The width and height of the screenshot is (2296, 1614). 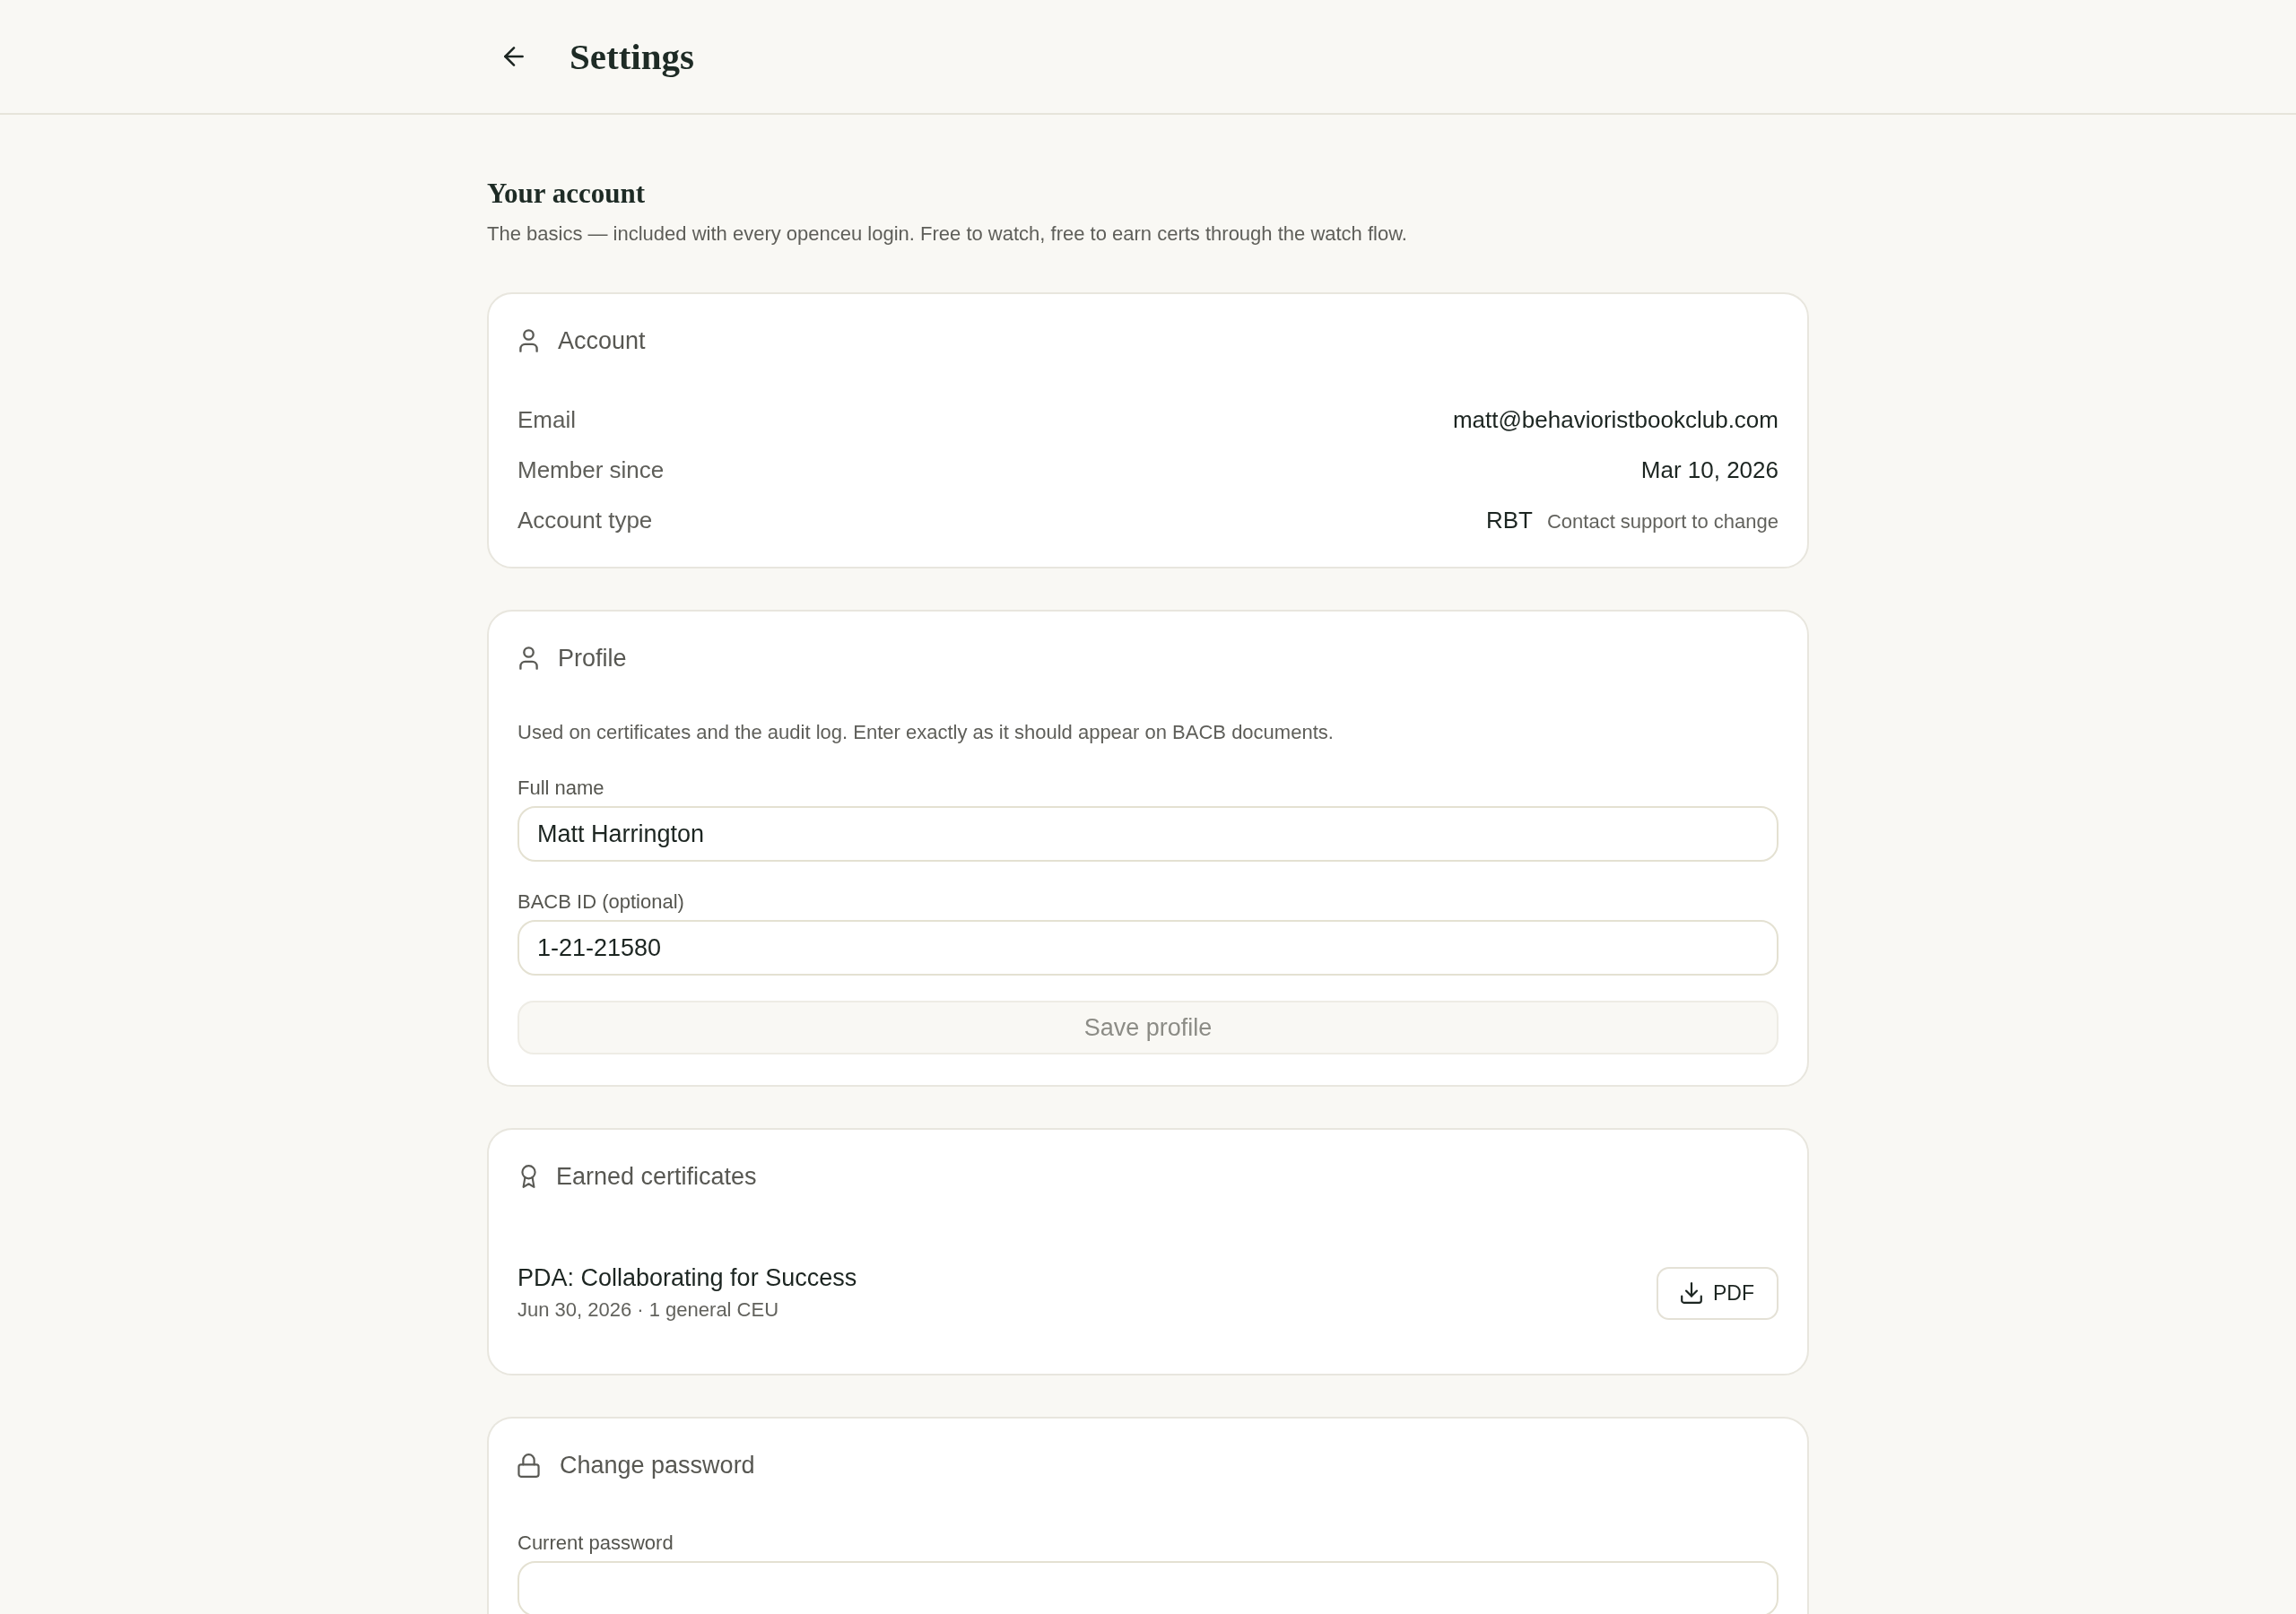 I want to click on field-value: Mar 10, 2026, so click(x=1709, y=470).